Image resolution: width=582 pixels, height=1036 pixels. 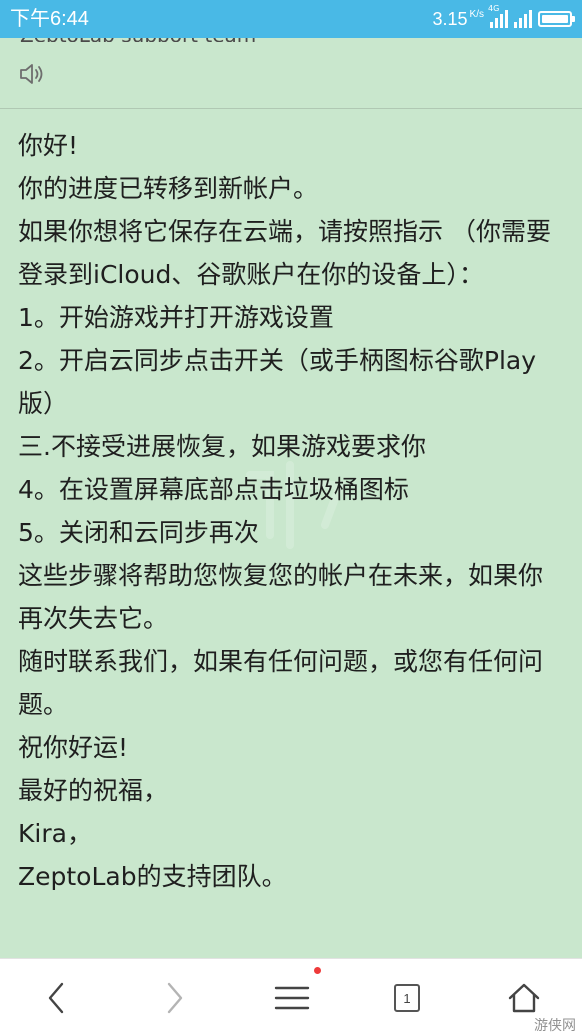 What do you see at coordinates (33, 74) in the screenshot?
I see `speaker-icon` at bounding box center [33, 74].